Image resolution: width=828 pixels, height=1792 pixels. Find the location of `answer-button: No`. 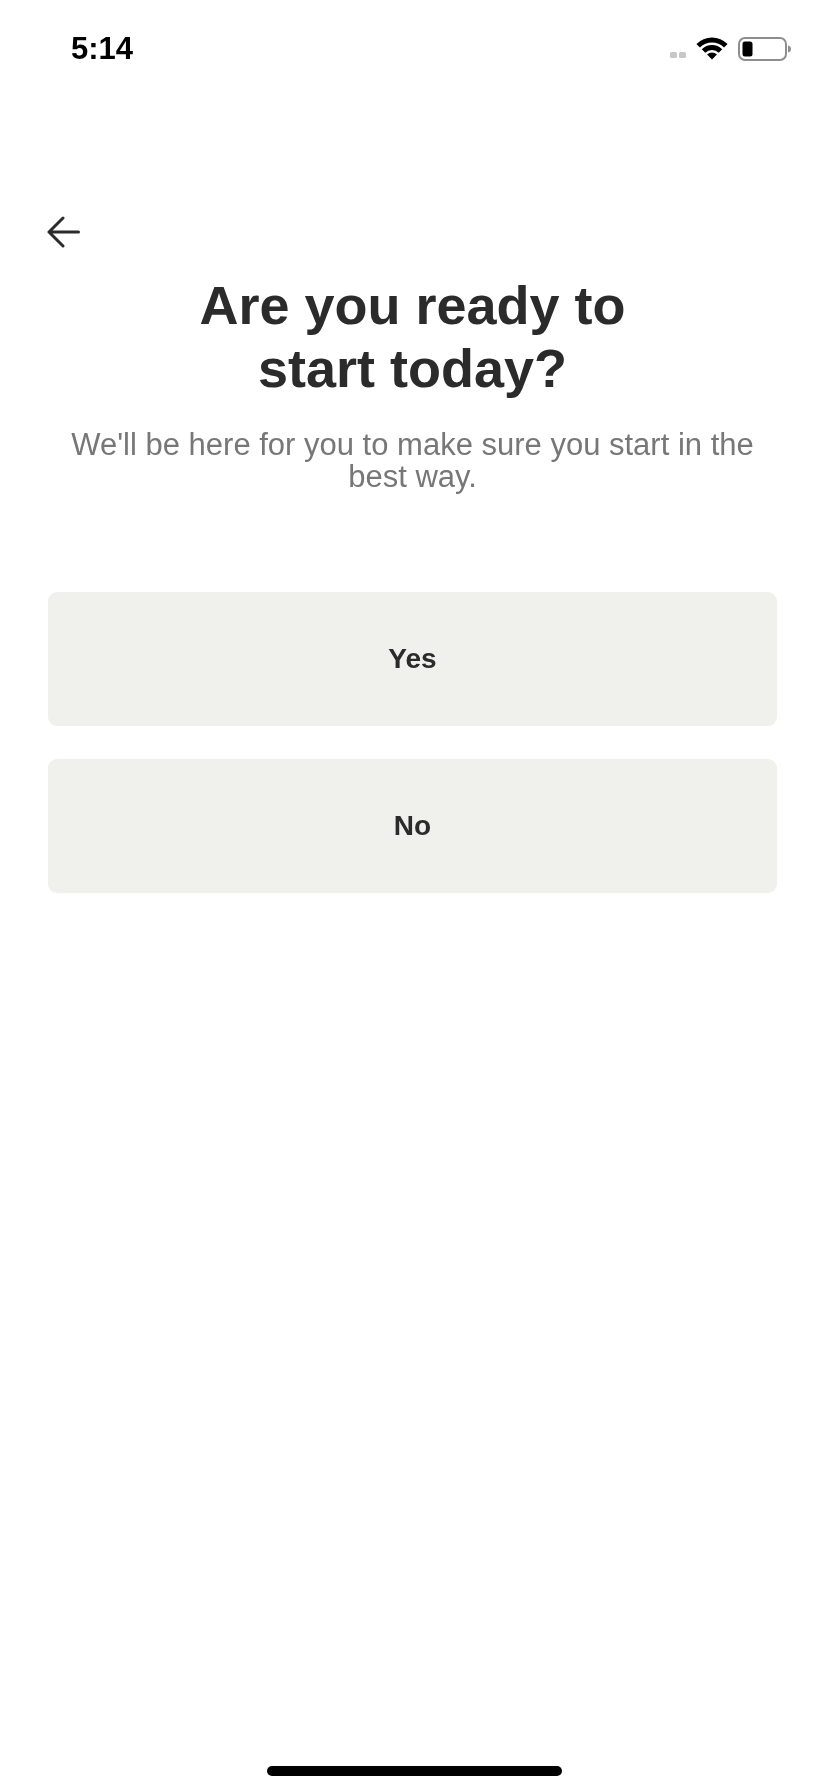

answer-button: No is located at coordinates (412, 826).